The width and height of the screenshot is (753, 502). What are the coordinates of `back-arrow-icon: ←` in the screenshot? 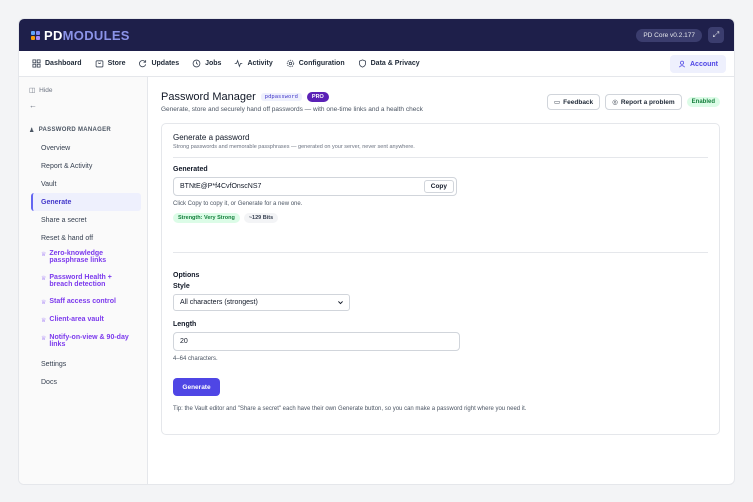 It's located at (85, 106).